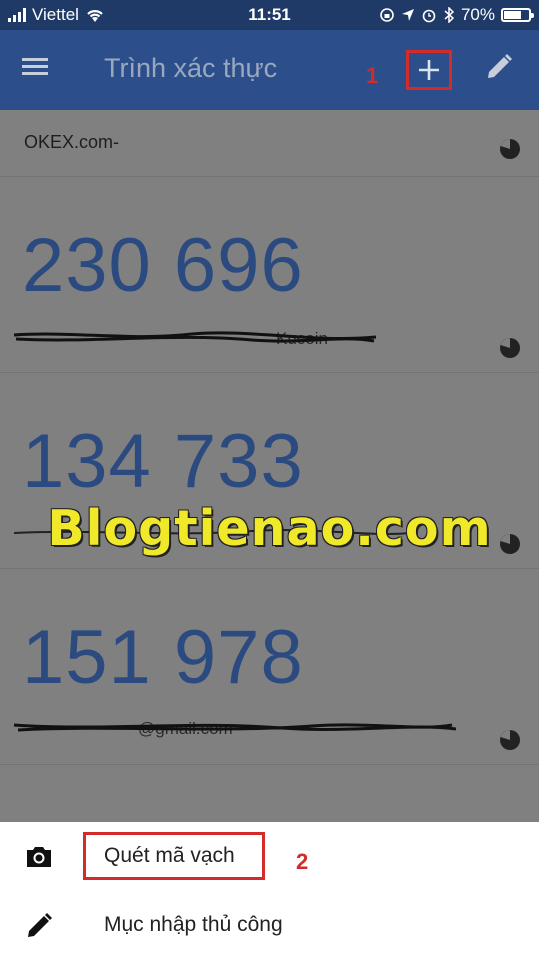 This screenshot has width=539, height=960. Describe the element at coordinates (163, 461) in the screenshot. I see `otp-code: 134 733` at that location.